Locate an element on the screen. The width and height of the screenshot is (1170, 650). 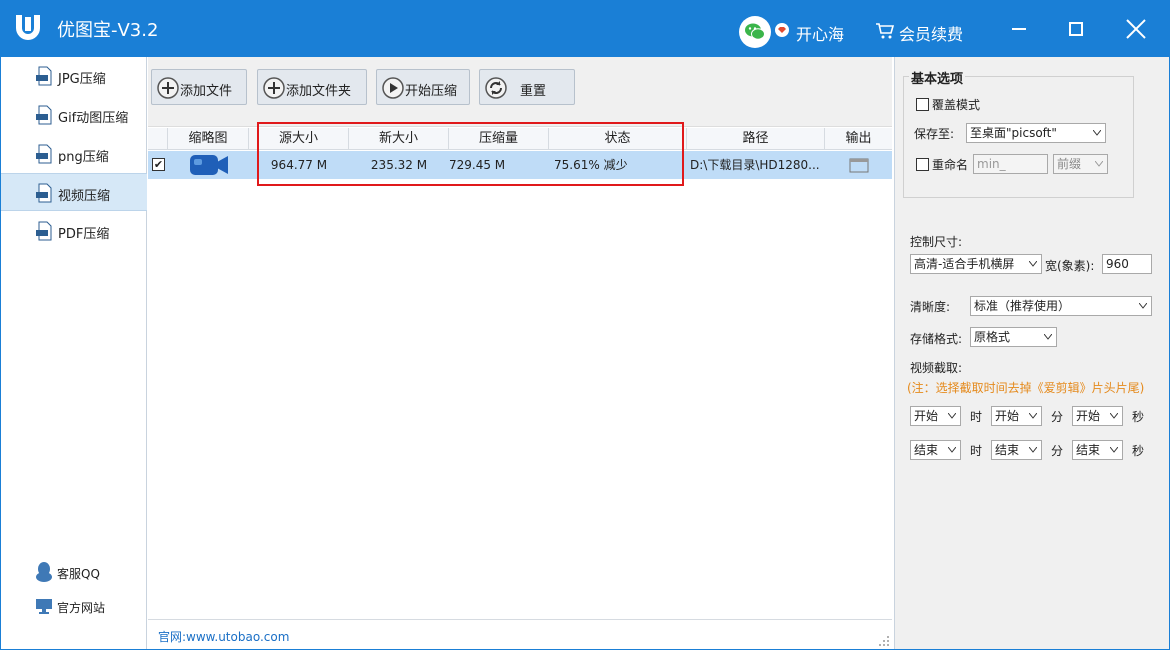
wechat-avatar-icon is located at coordinates (755, 32).